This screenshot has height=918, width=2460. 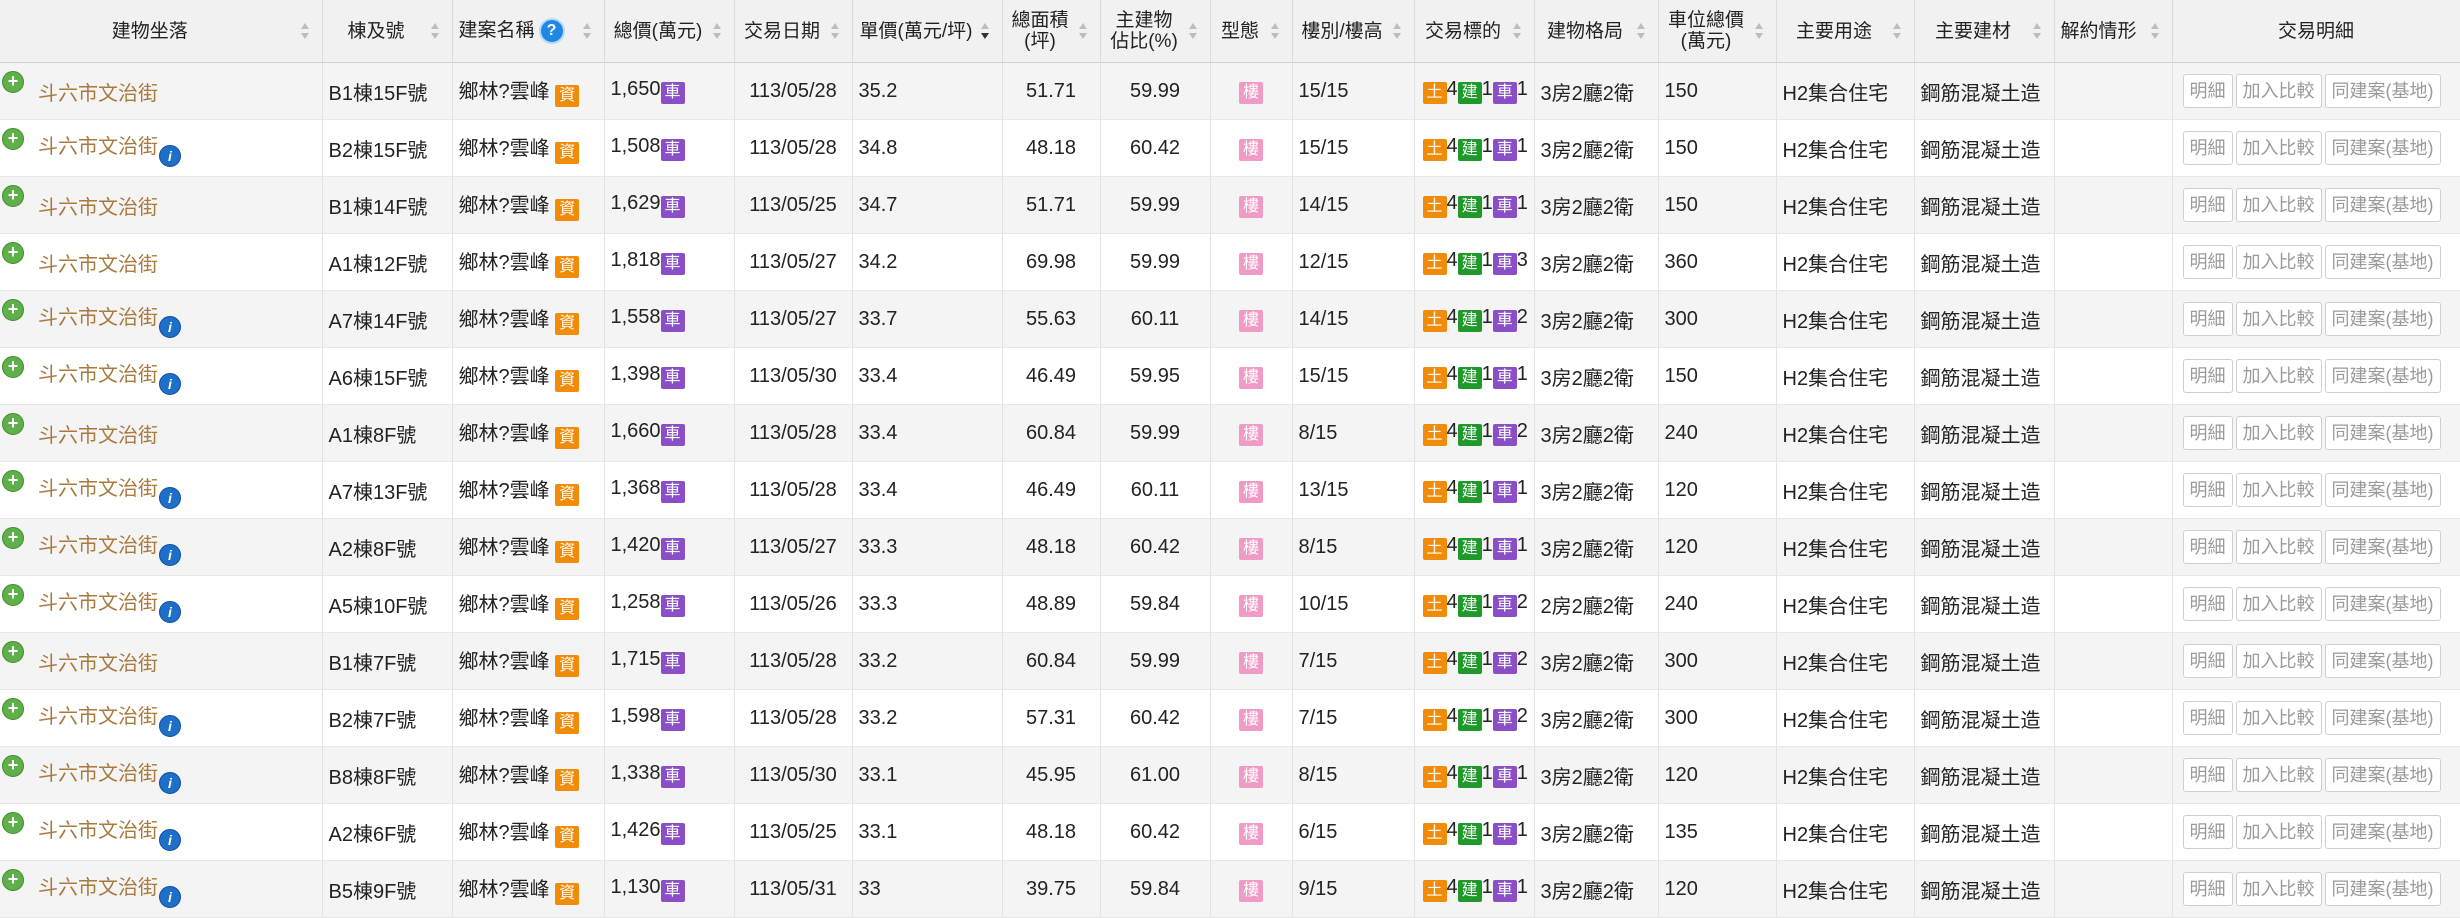 I want to click on col-header-layout: 建物格局, so click(x=1596, y=31).